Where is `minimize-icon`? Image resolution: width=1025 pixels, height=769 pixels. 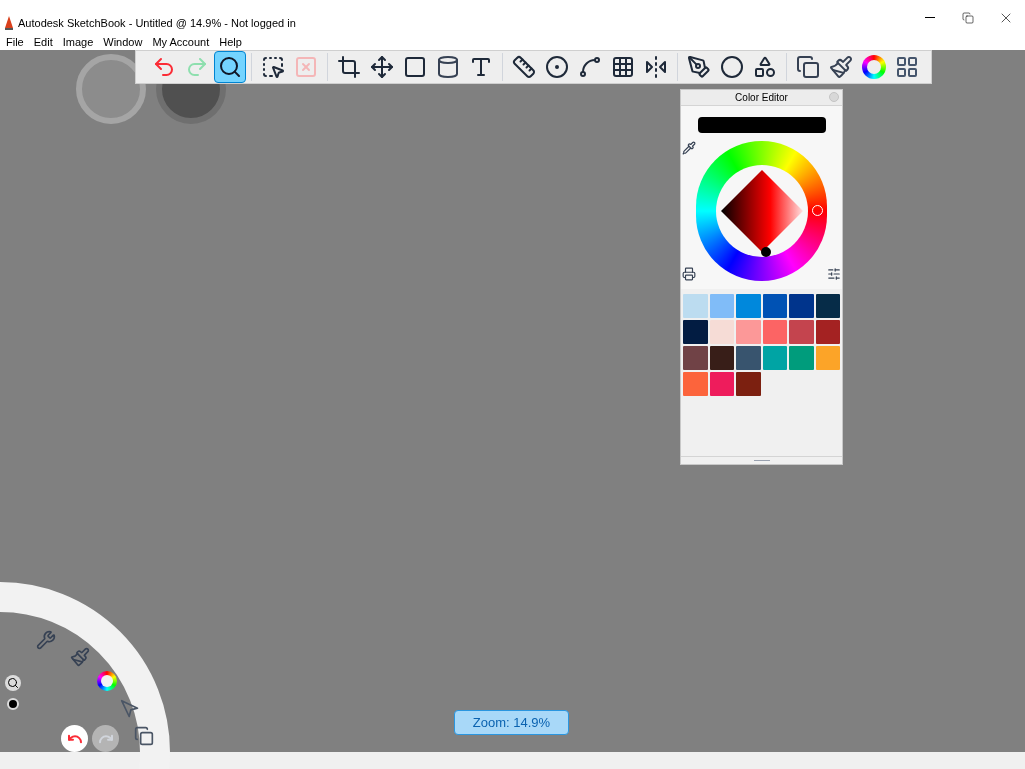
minimize-icon is located at coordinates (930, 17).